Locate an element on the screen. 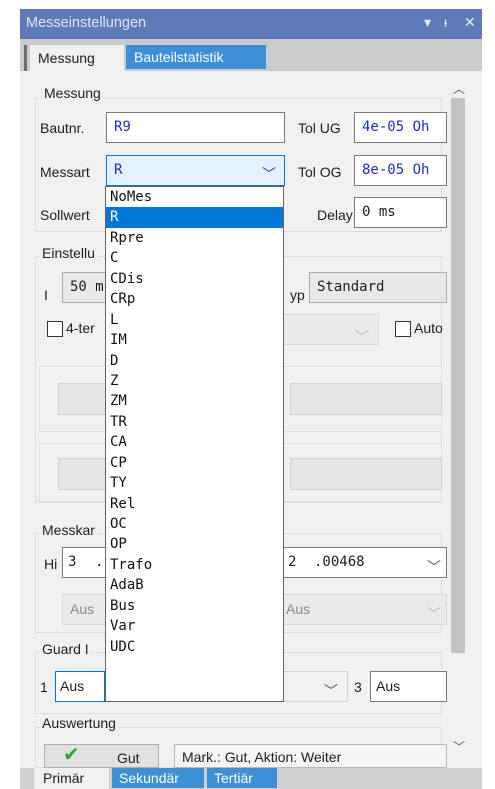  guard-1-label: 1 is located at coordinates (44, 687).